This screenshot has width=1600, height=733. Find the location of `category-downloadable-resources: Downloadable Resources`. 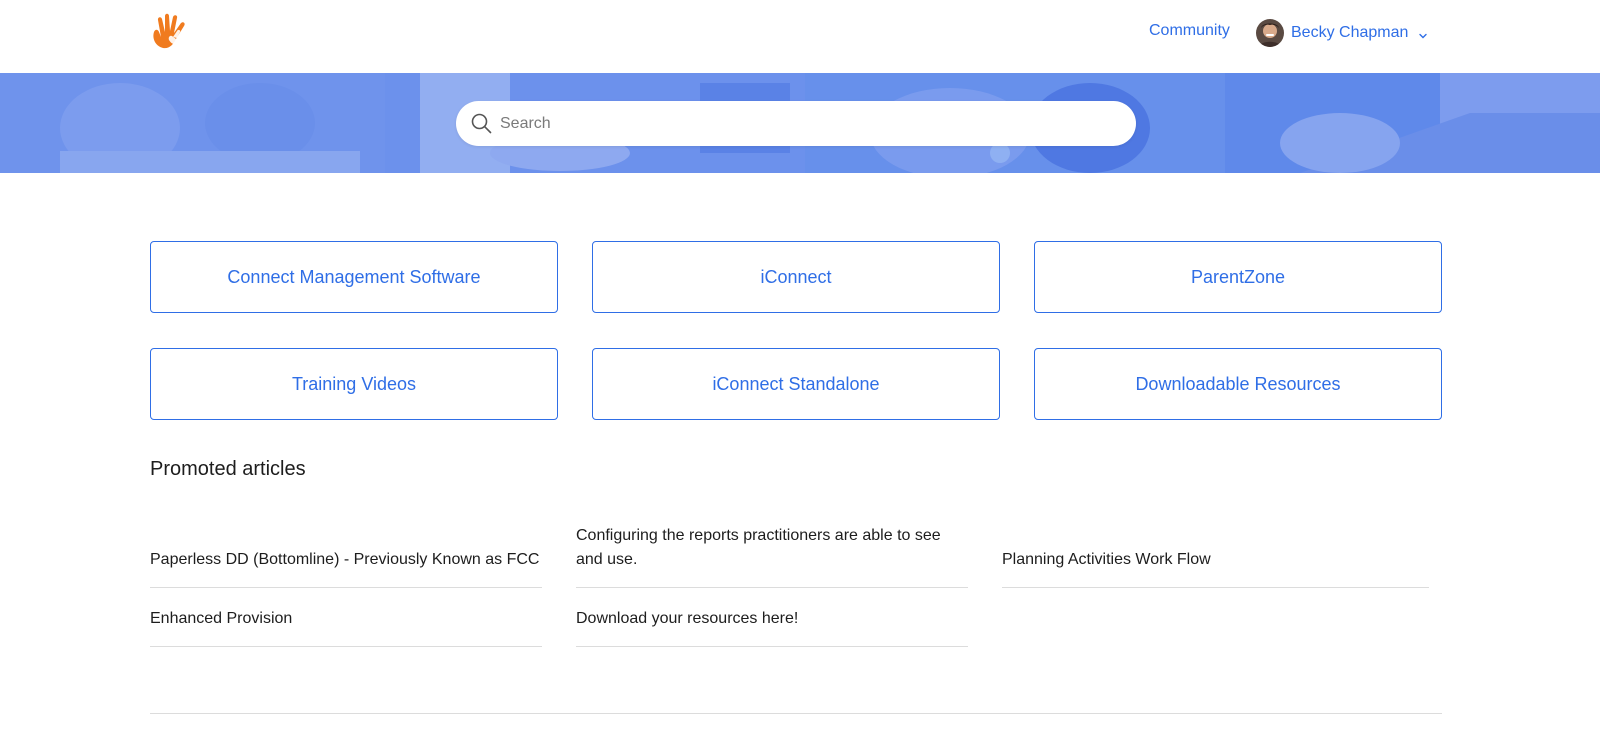

category-downloadable-resources: Downloadable Resources is located at coordinates (1238, 384).